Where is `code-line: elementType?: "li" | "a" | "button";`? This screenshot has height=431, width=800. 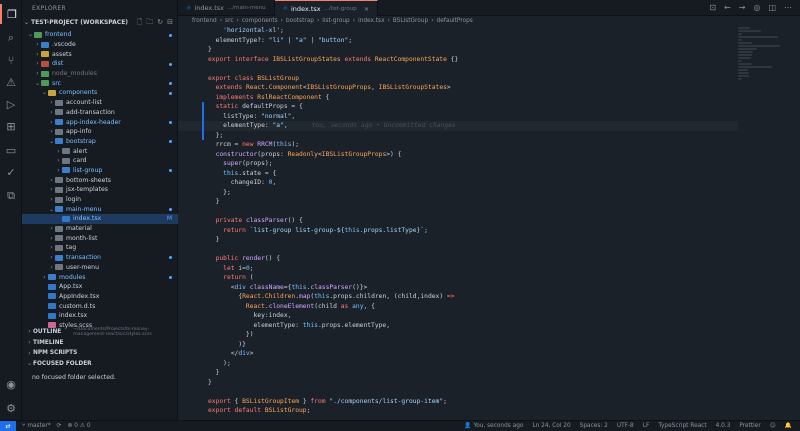 code-line: elementType?: "li" | "a" | "button"; is located at coordinates (458, 41).